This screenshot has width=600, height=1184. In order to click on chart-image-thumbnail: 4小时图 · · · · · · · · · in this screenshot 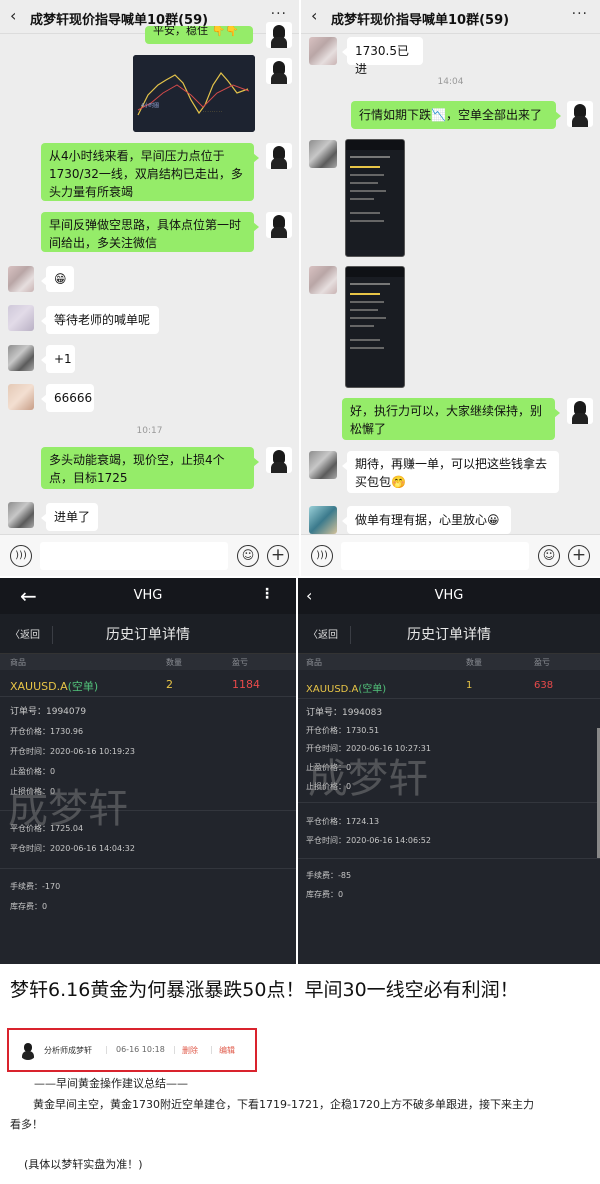, I will do `click(194, 93)`.